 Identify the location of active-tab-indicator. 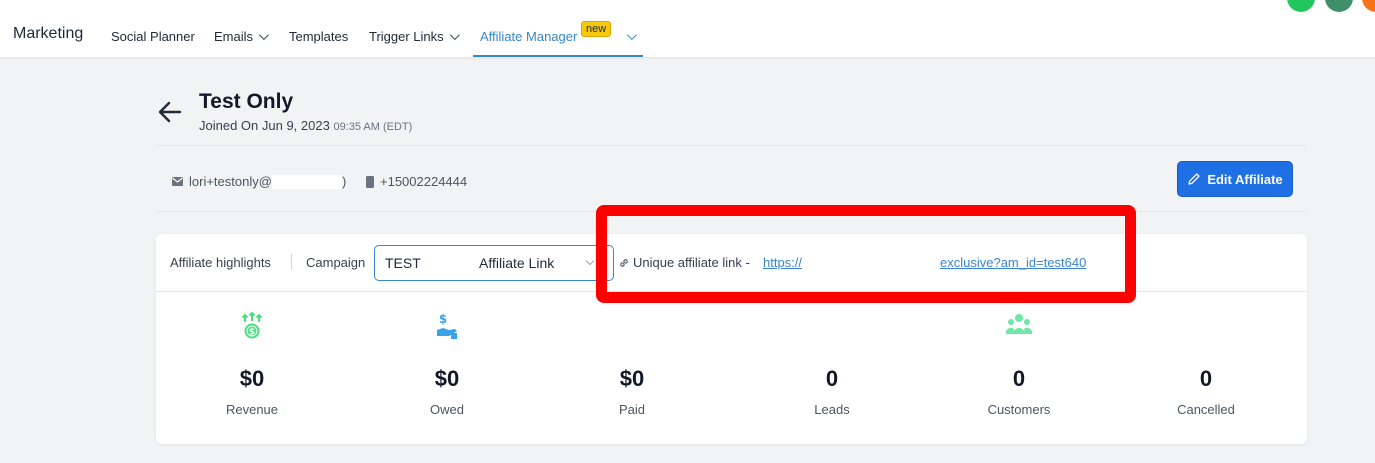
(558, 56).